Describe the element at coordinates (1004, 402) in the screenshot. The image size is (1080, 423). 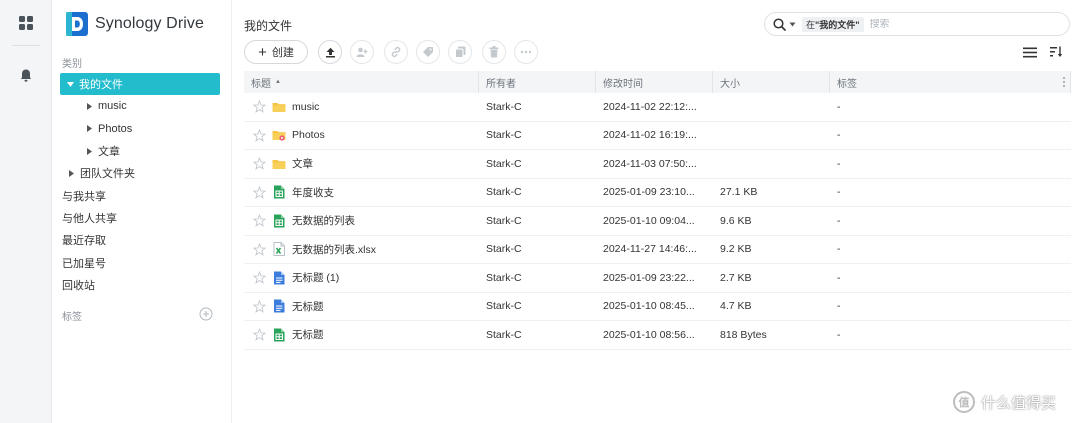
I see `watermark: 值 什么值得买` at that location.